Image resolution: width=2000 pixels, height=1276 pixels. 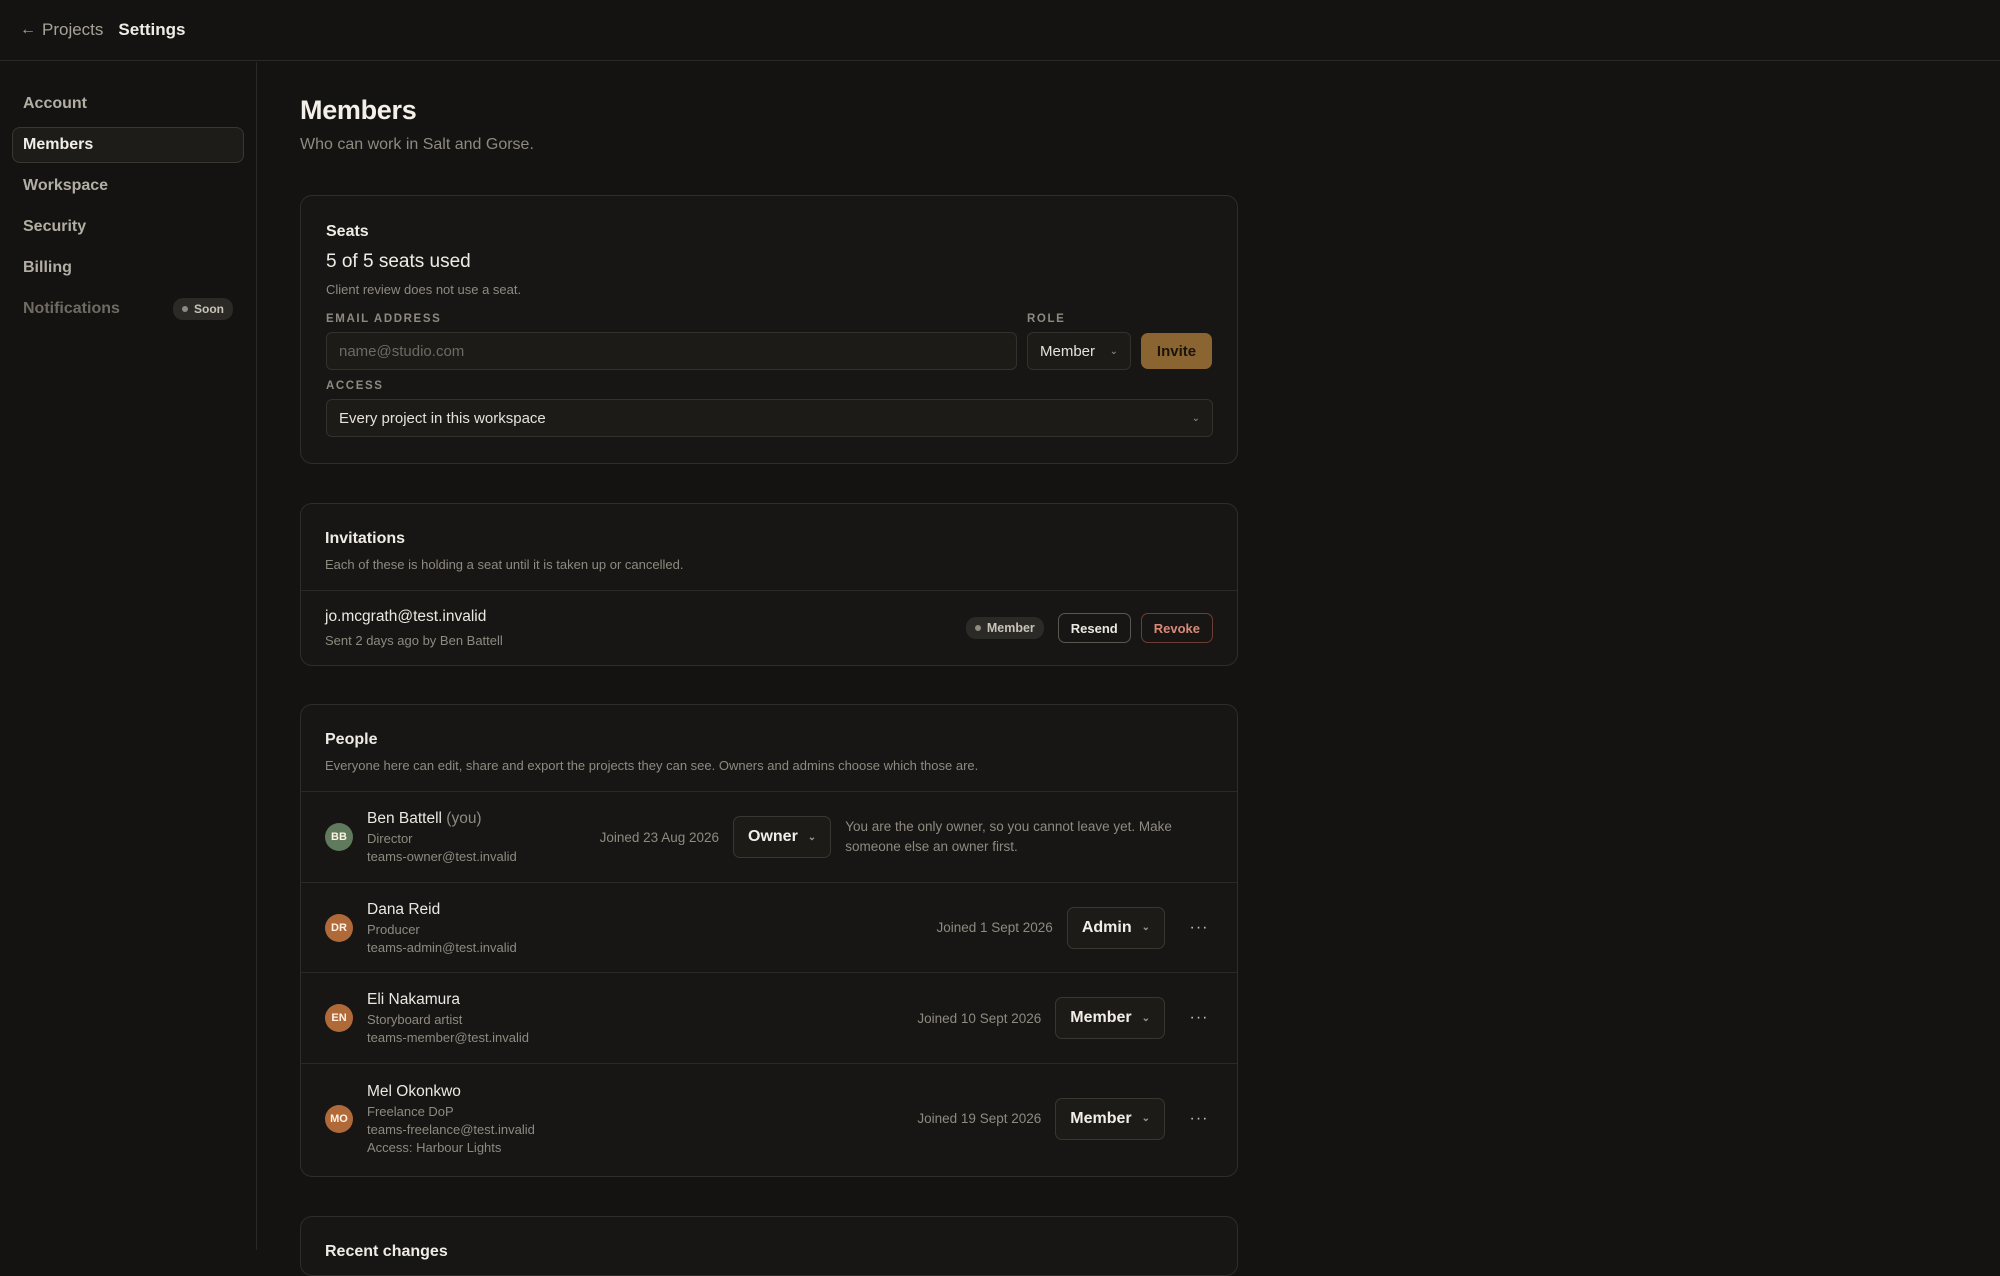 I want to click on avatar: DR, so click(x=339, y=927).